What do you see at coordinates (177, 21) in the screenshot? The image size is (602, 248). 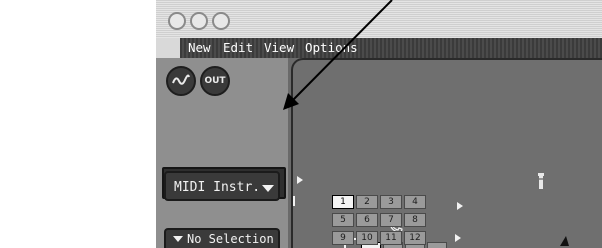 I see `close-window-button` at bounding box center [177, 21].